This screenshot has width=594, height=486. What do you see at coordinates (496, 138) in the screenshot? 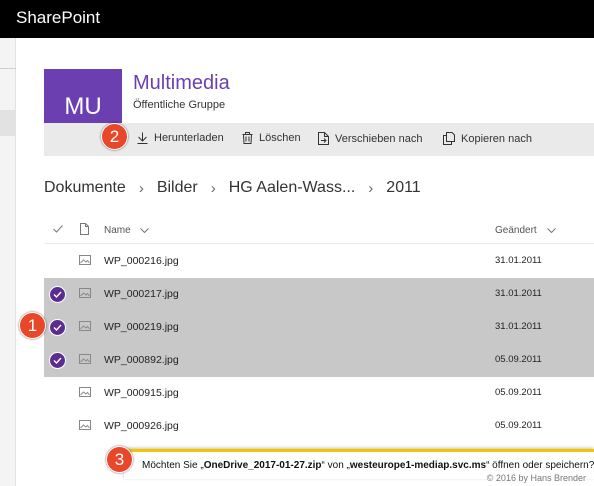
I see `copy-to-label: Kopieren nach` at bounding box center [496, 138].